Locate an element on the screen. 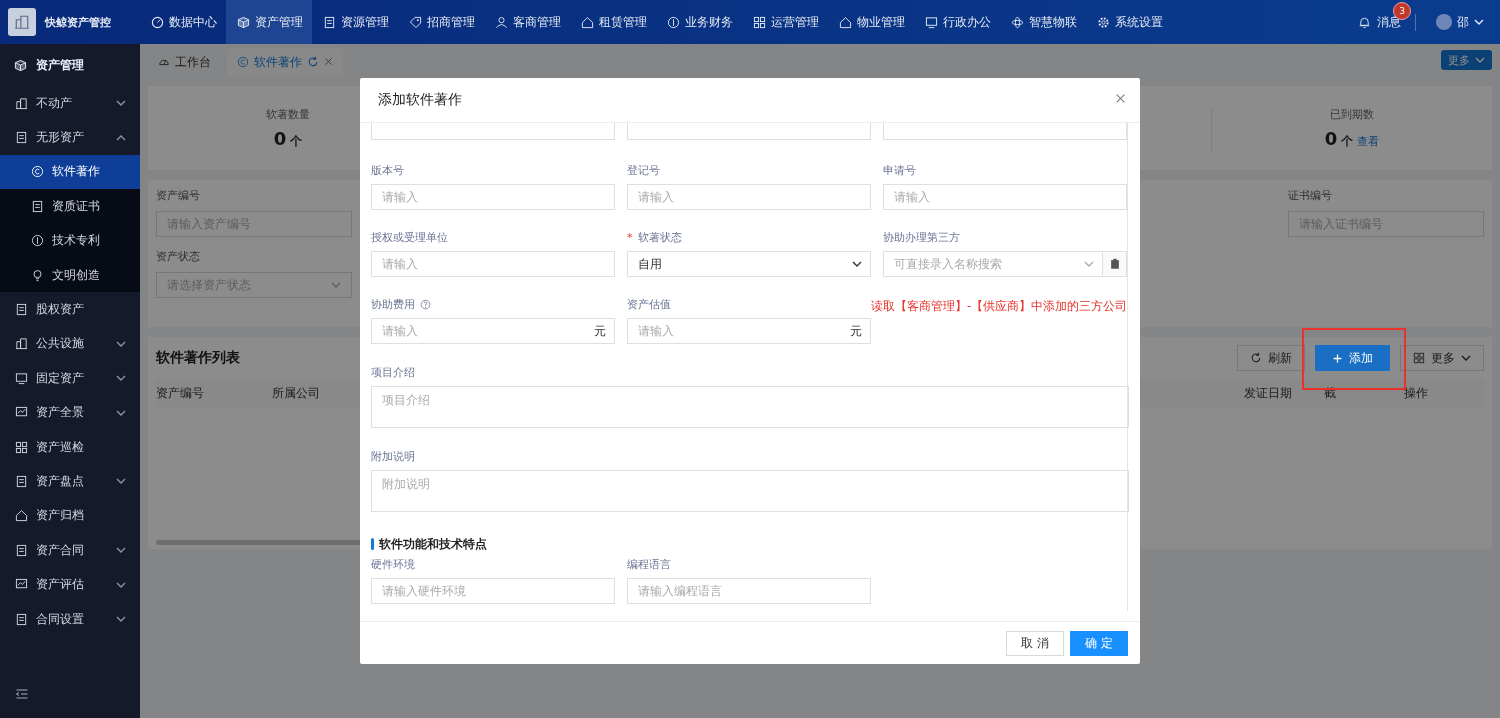 The width and height of the screenshot is (1500, 718). field-label: 授权或受理单位 is located at coordinates (409, 237).